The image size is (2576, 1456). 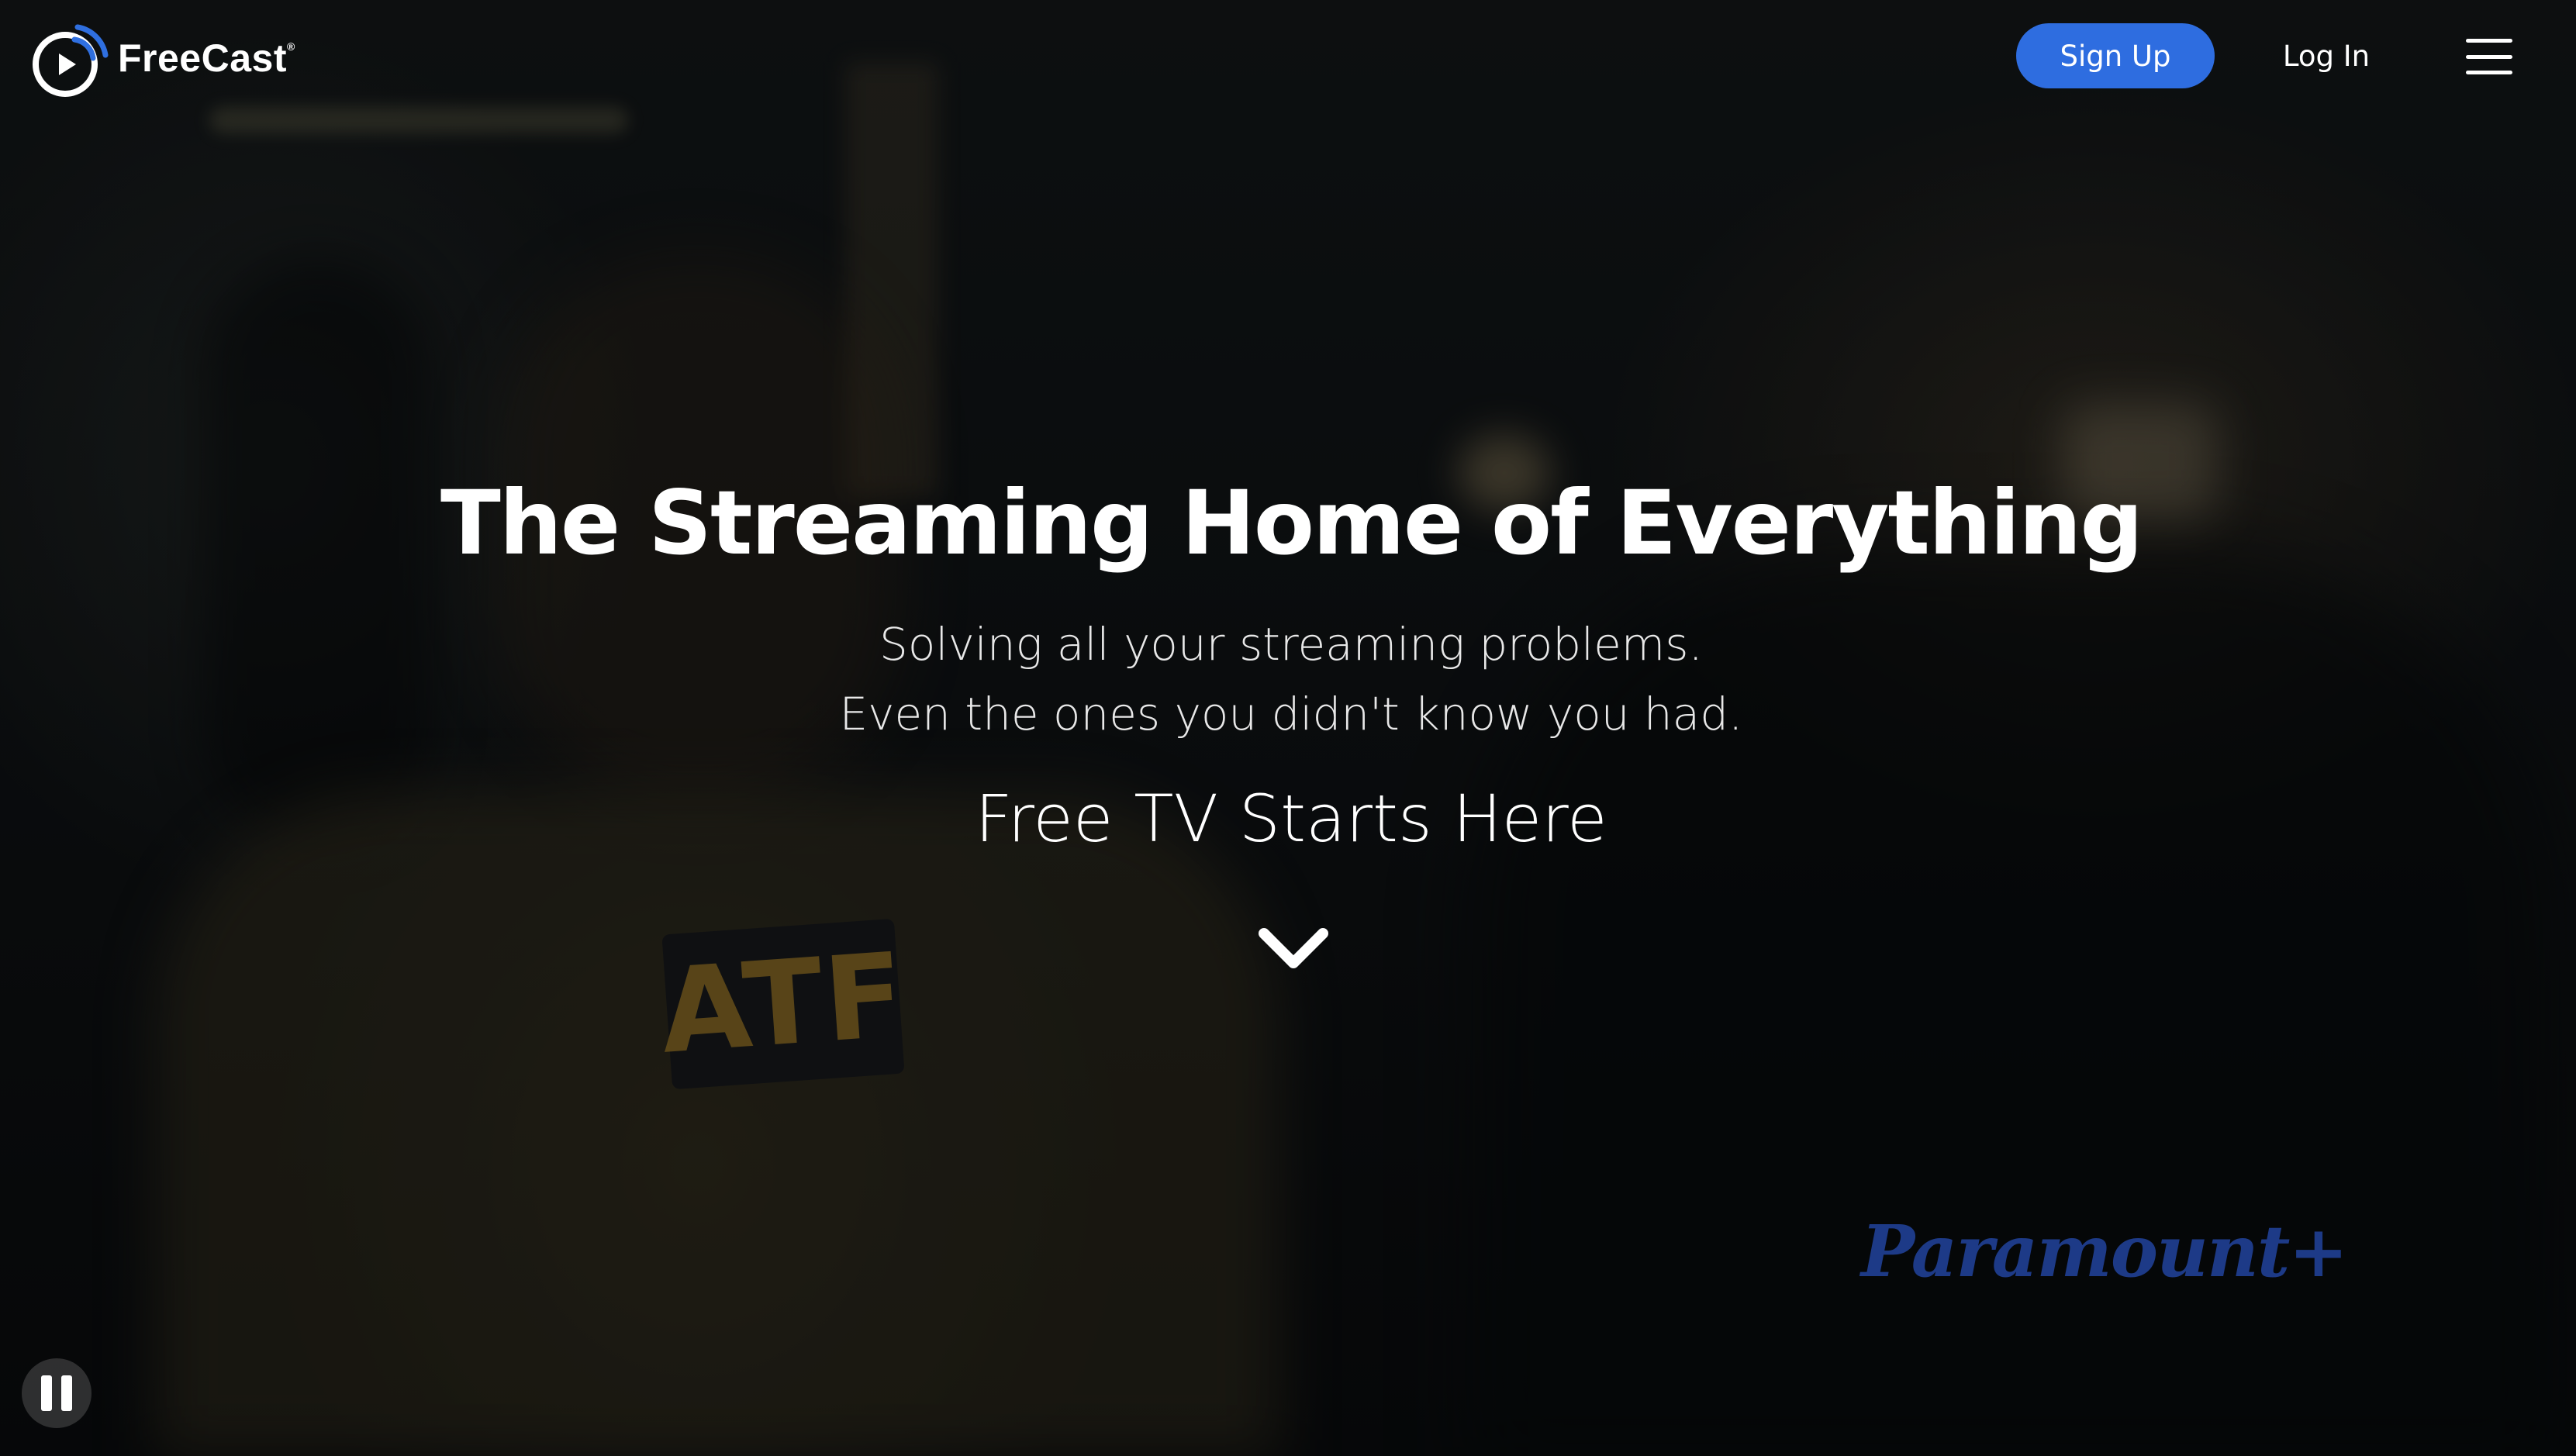 What do you see at coordinates (1291, 523) in the screenshot?
I see `hero-title: The Streaming Home of Everything` at bounding box center [1291, 523].